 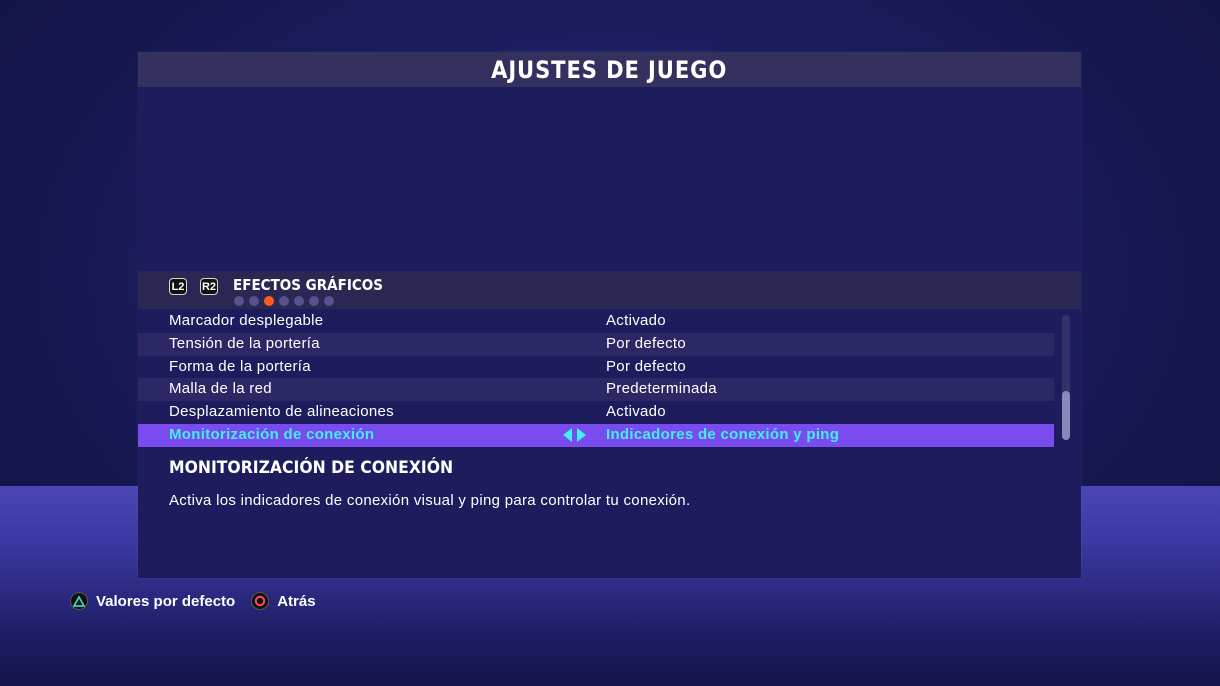 What do you see at coordinates (220, 389) in the screenshot?
I see `setting-label: Malla de la red` at bounding box center [220, 389].